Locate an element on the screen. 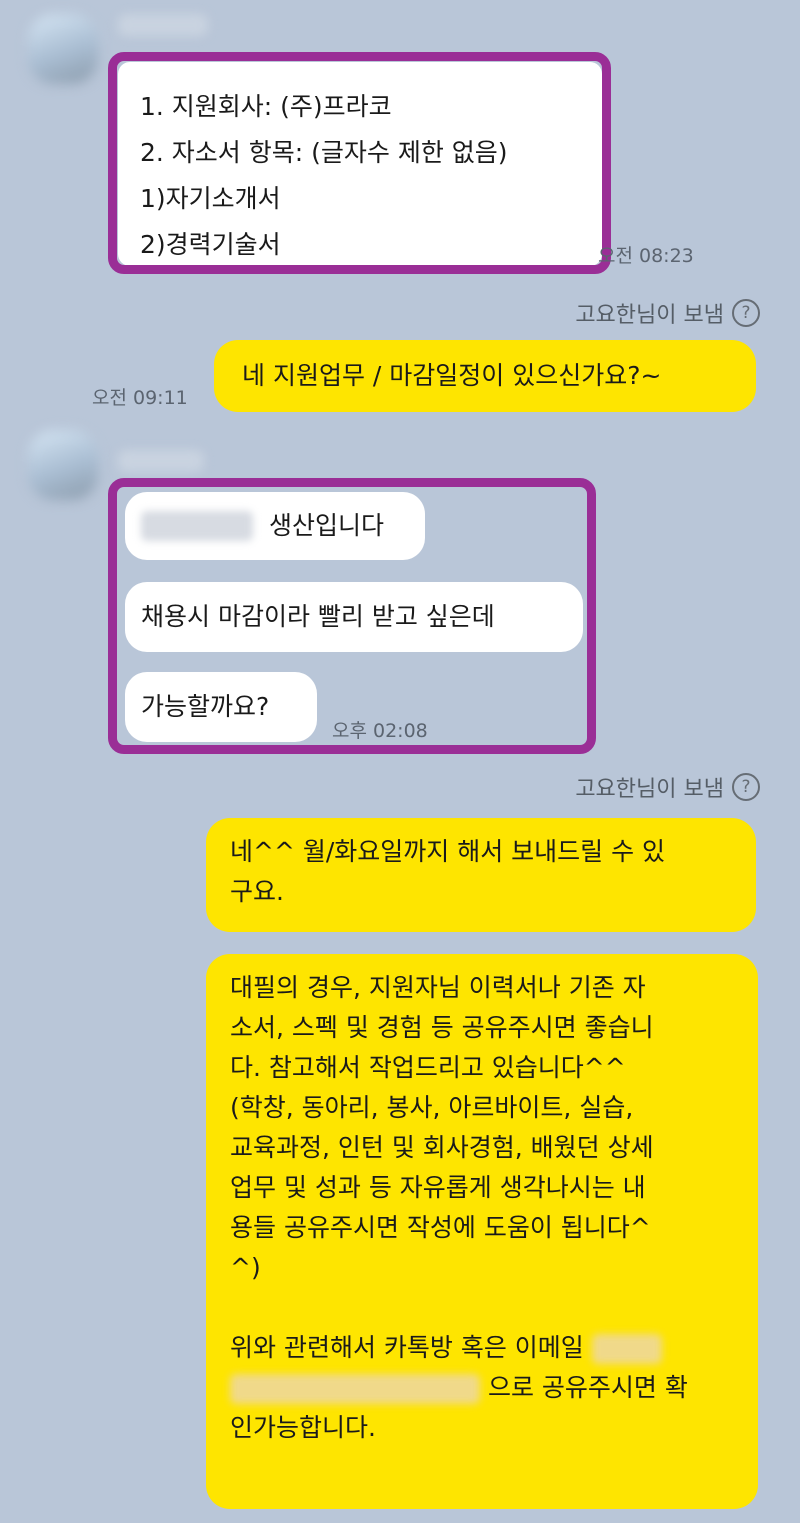 The height and width of the screenshot is (1523, 800). message-line: (학창, 동아리, 봉사, 아르바이트, 실습, is located at coordinates (432, 1107).